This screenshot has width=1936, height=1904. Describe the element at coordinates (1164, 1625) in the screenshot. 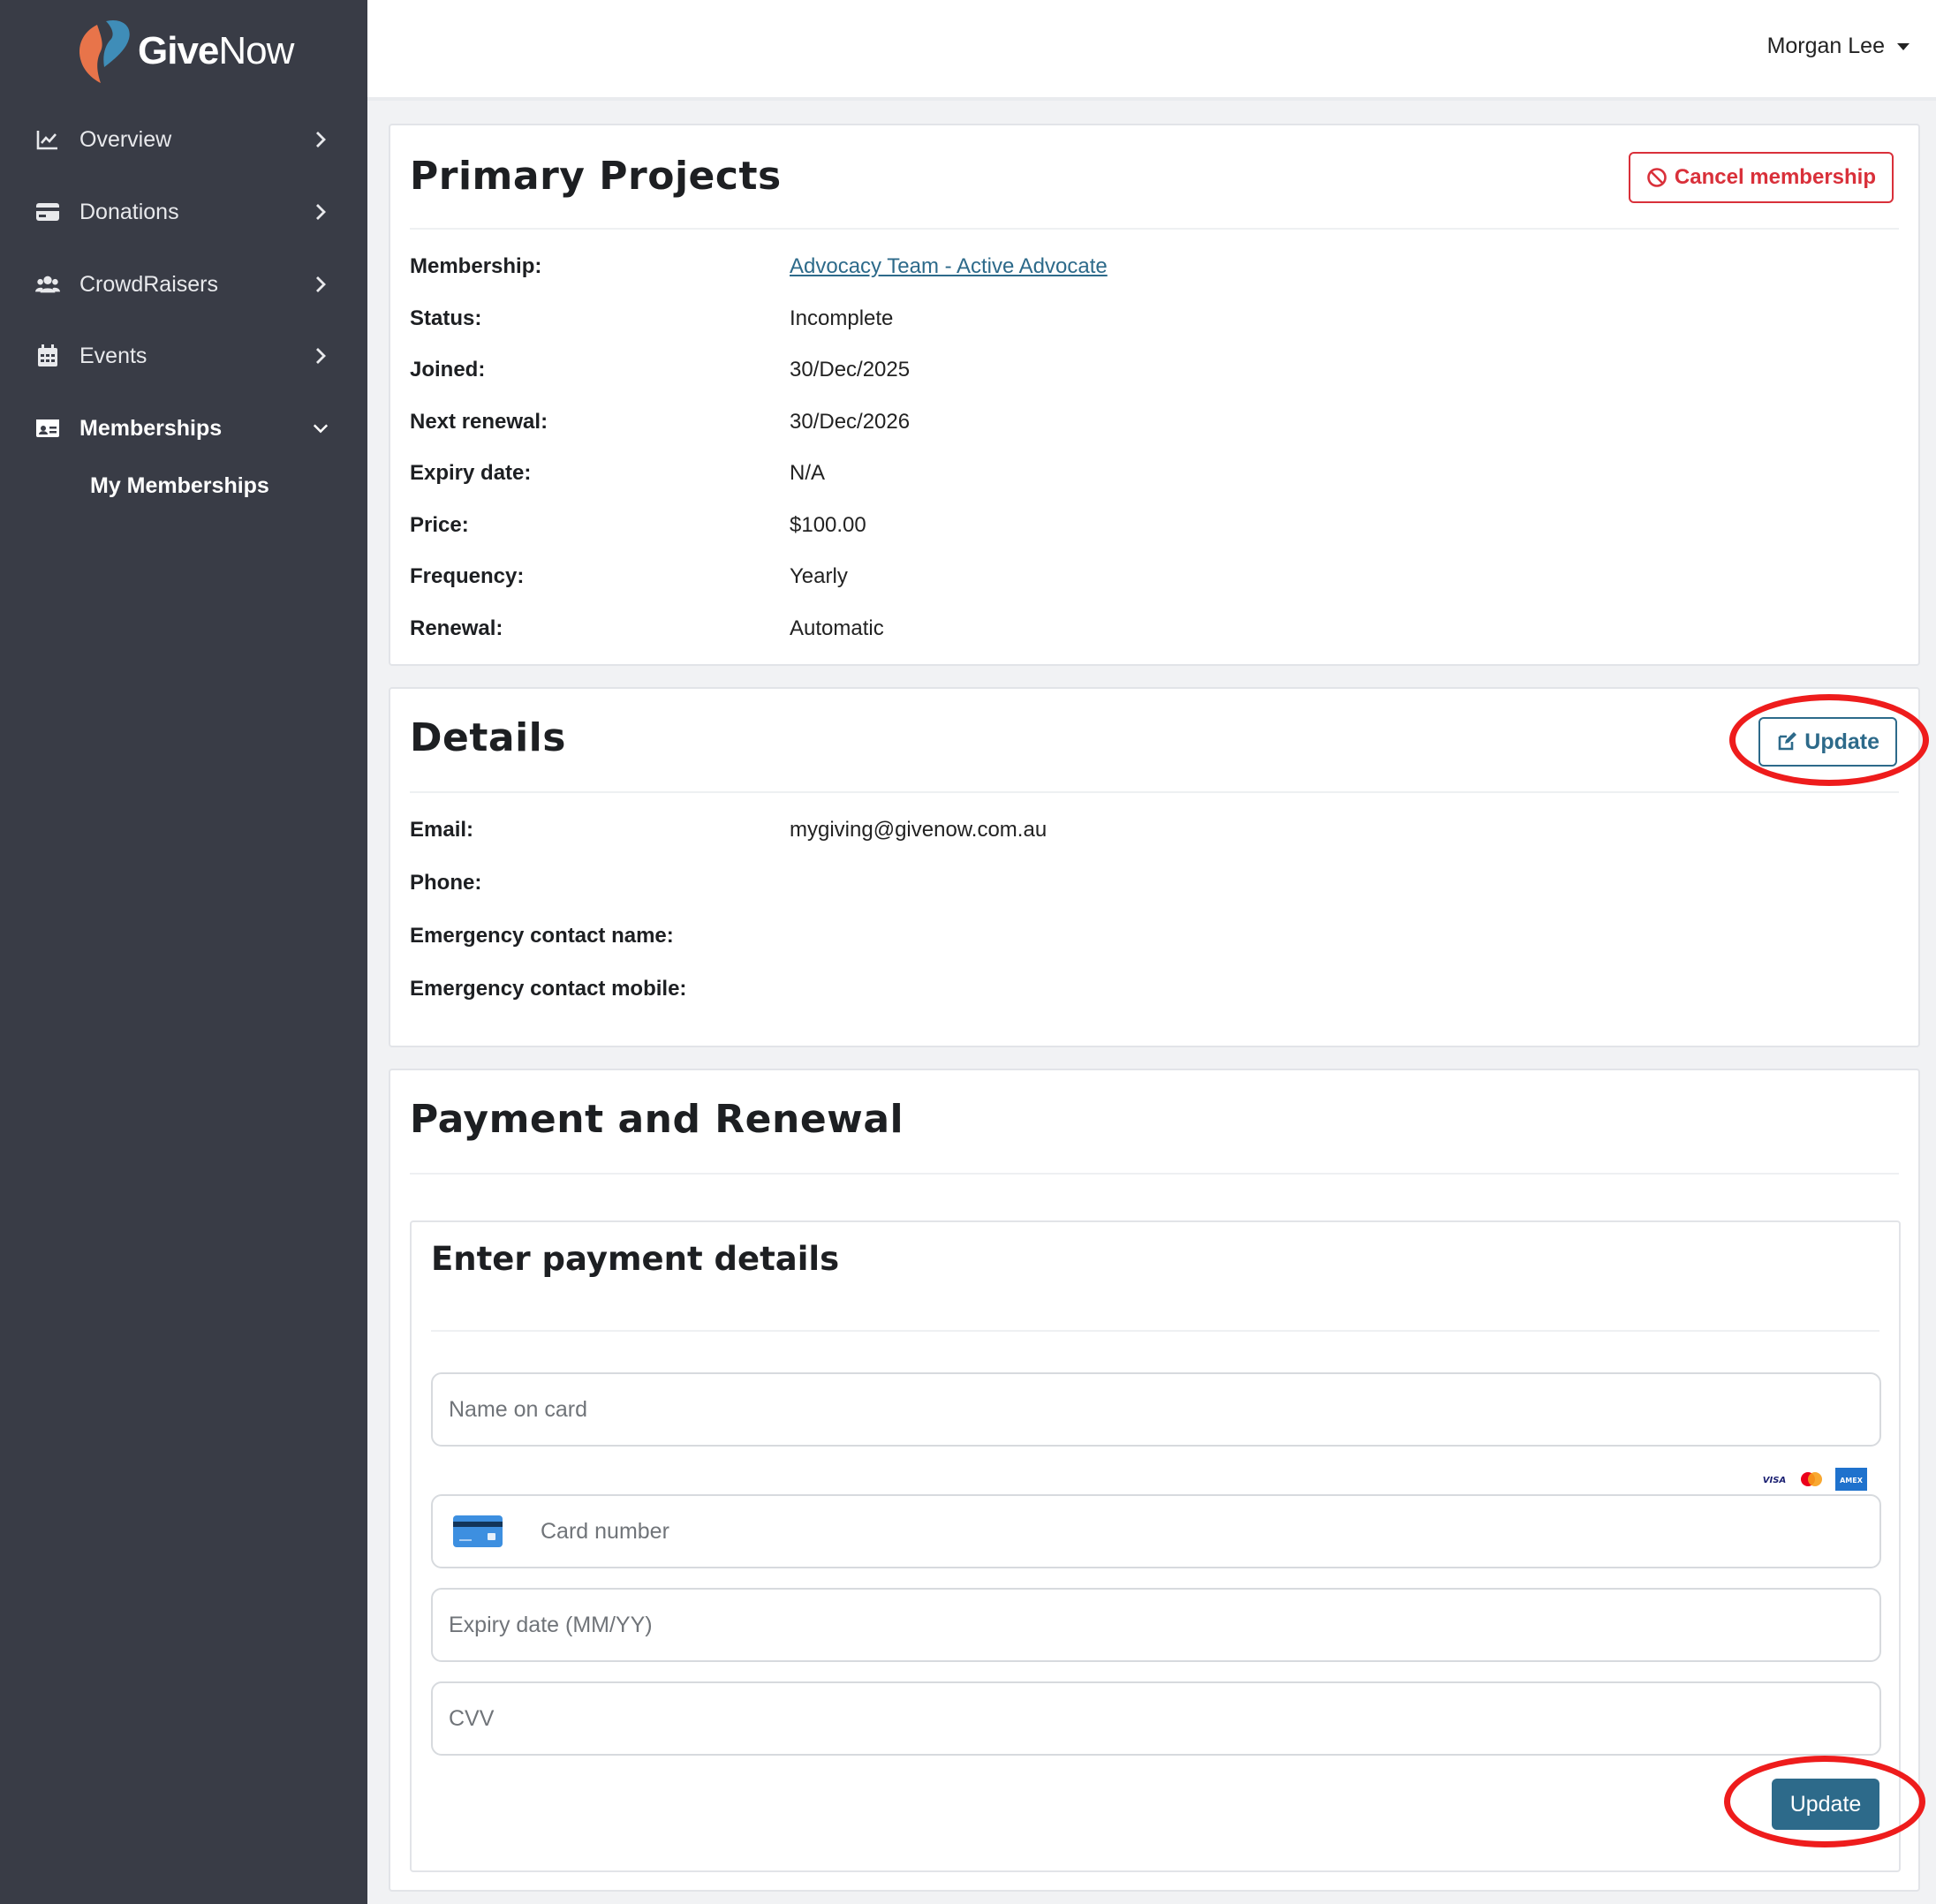

I see `expiry-date-input` at that location.